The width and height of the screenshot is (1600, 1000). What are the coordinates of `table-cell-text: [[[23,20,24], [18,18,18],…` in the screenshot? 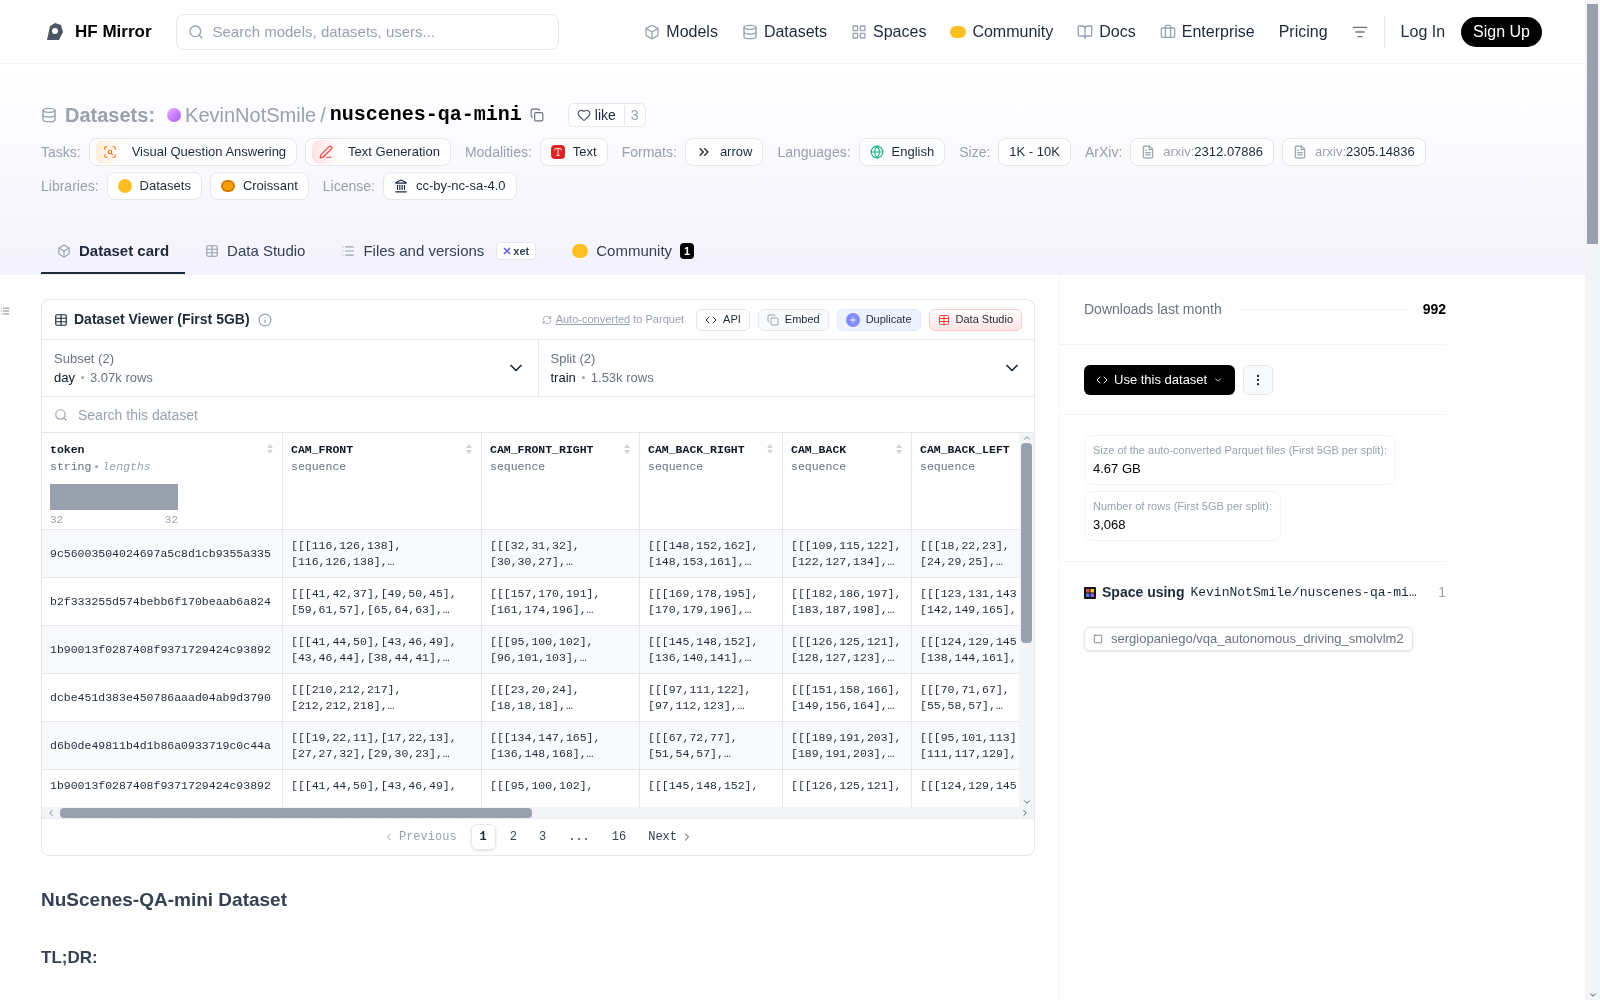 It's located at (535, 698).